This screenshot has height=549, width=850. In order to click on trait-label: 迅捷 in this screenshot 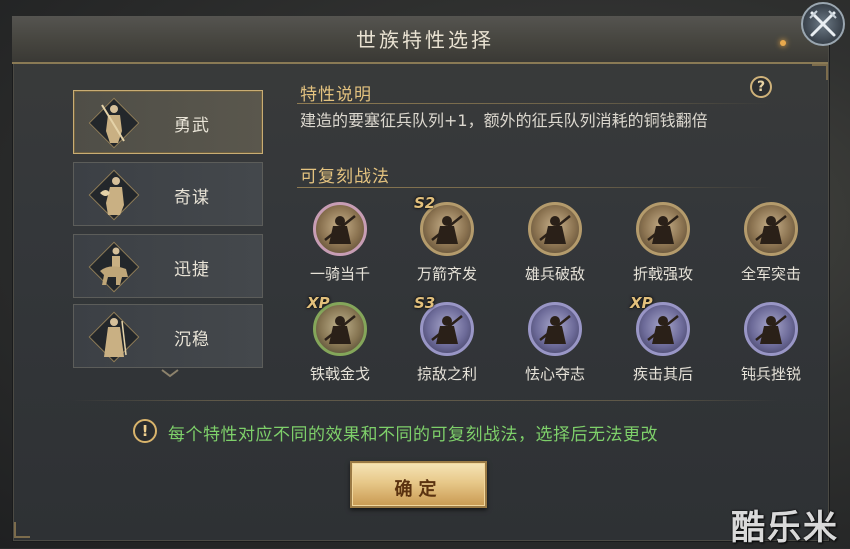, I will do `click(192, 270)`.